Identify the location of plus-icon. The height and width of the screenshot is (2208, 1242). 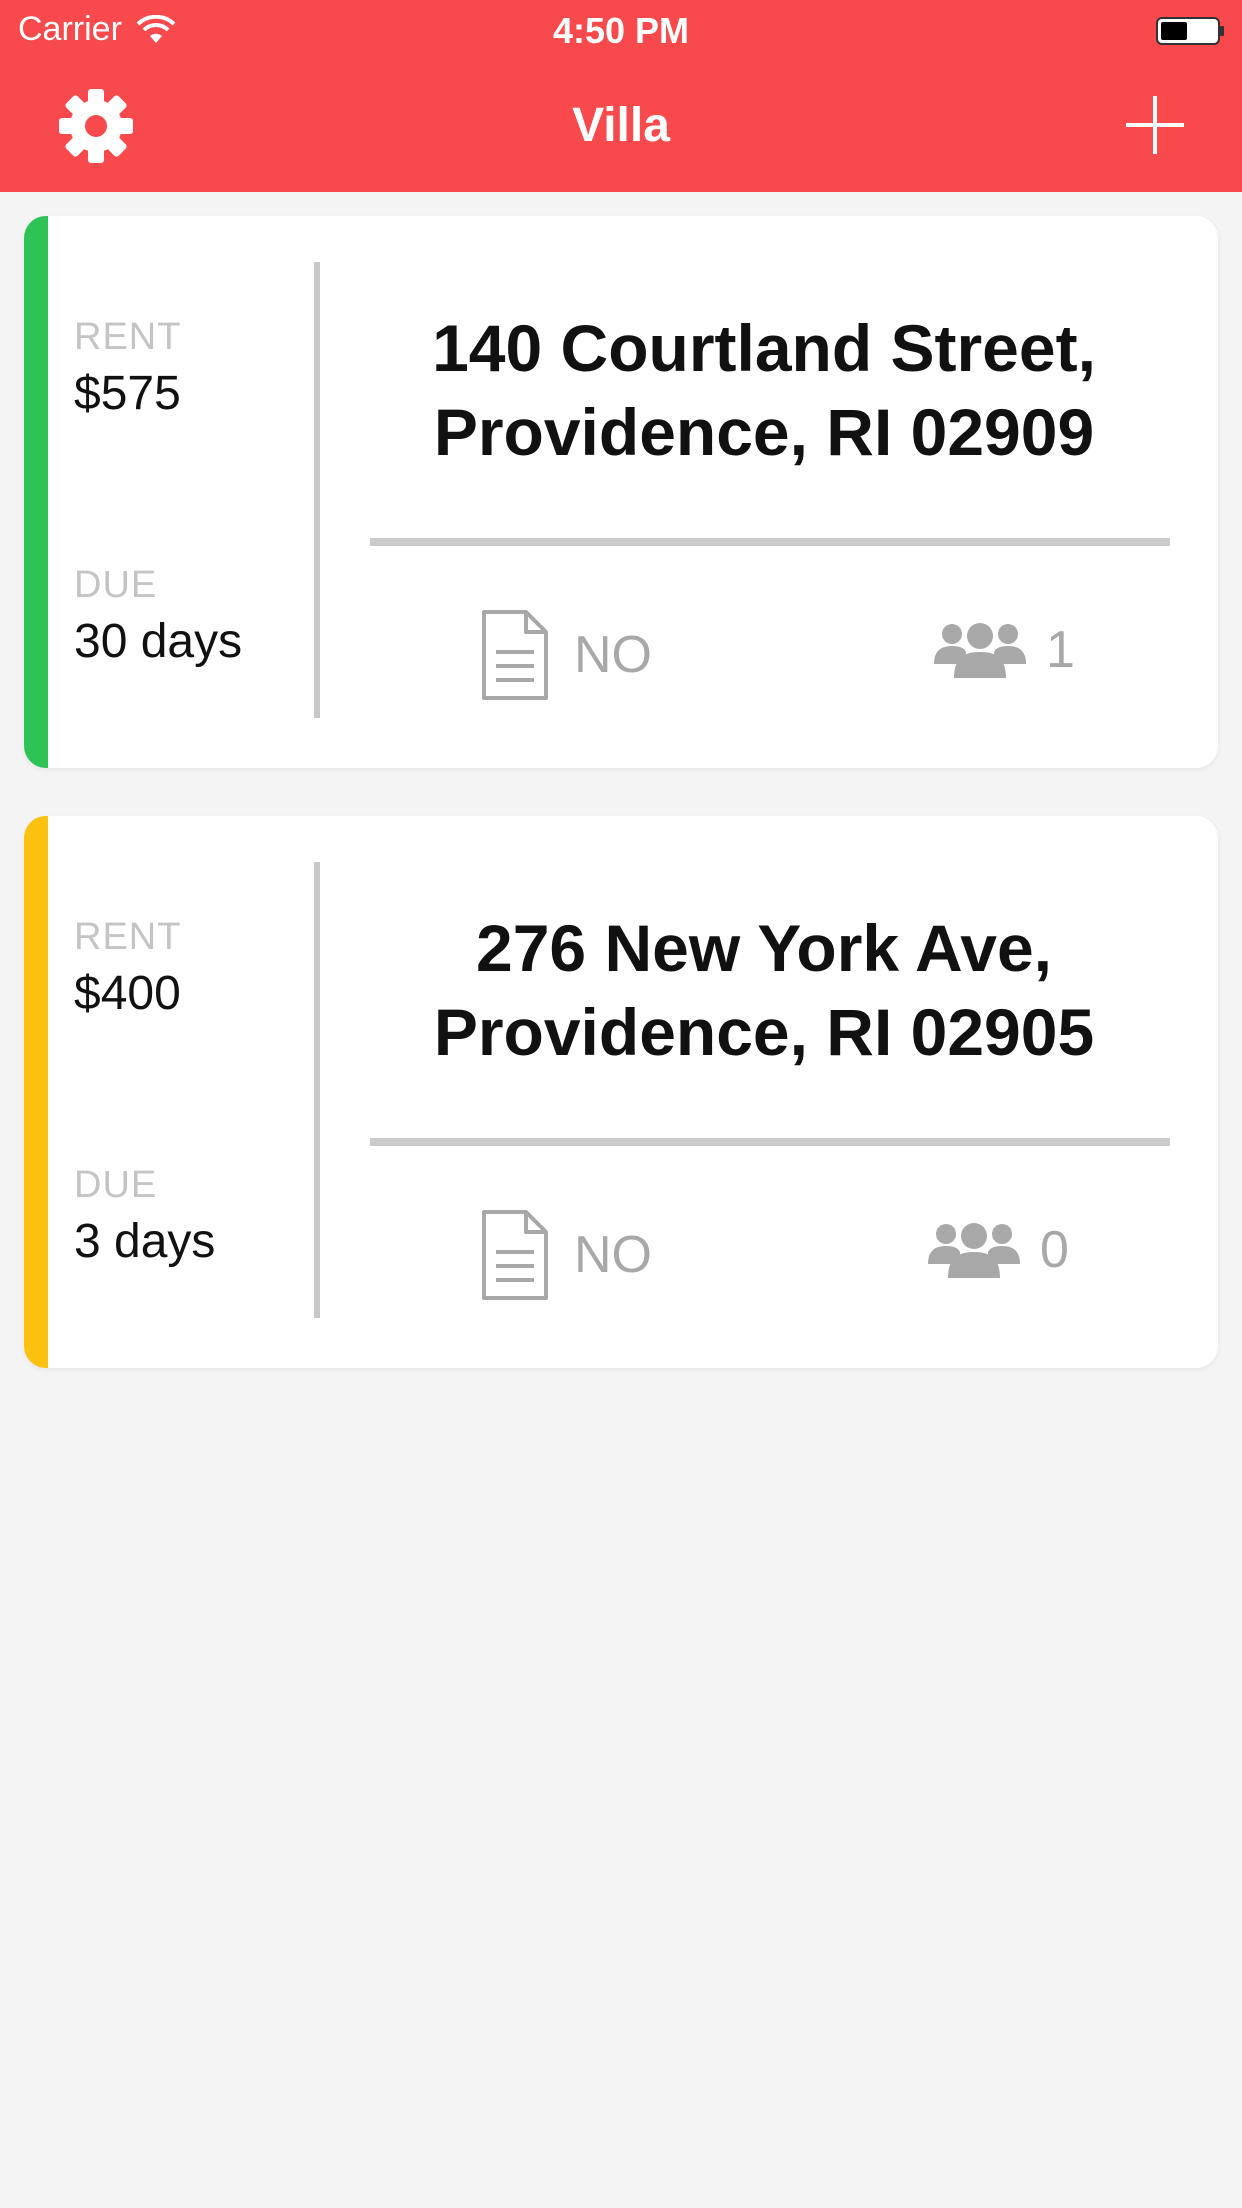
(1155, 125).